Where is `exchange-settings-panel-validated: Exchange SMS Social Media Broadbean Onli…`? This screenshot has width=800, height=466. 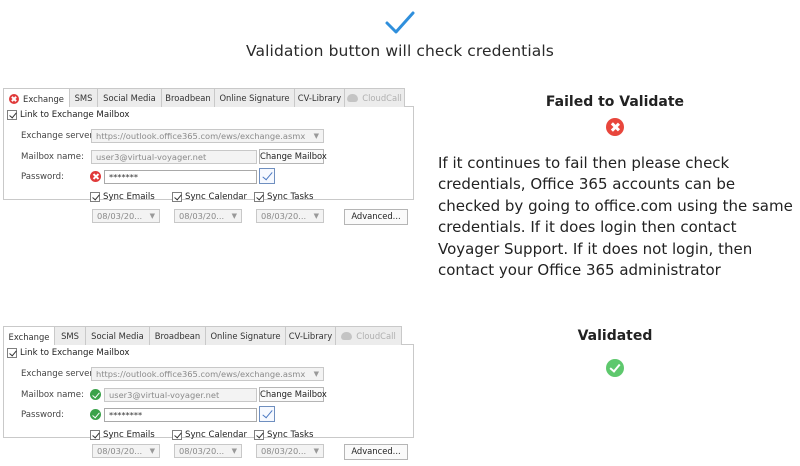 exchange-settings-panel-validated: Exchange SMS Social Media Broadbean Onli… is located at coordinates (208, 383).